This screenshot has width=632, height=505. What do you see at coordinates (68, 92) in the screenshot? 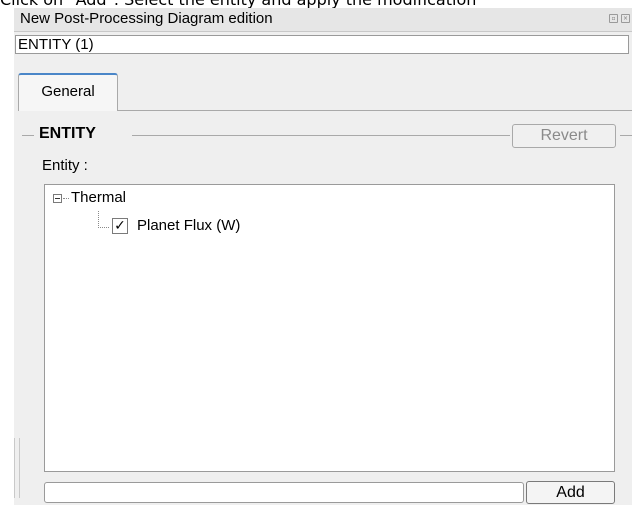
I see `tab-general: General` at bounding box center [68, 92].